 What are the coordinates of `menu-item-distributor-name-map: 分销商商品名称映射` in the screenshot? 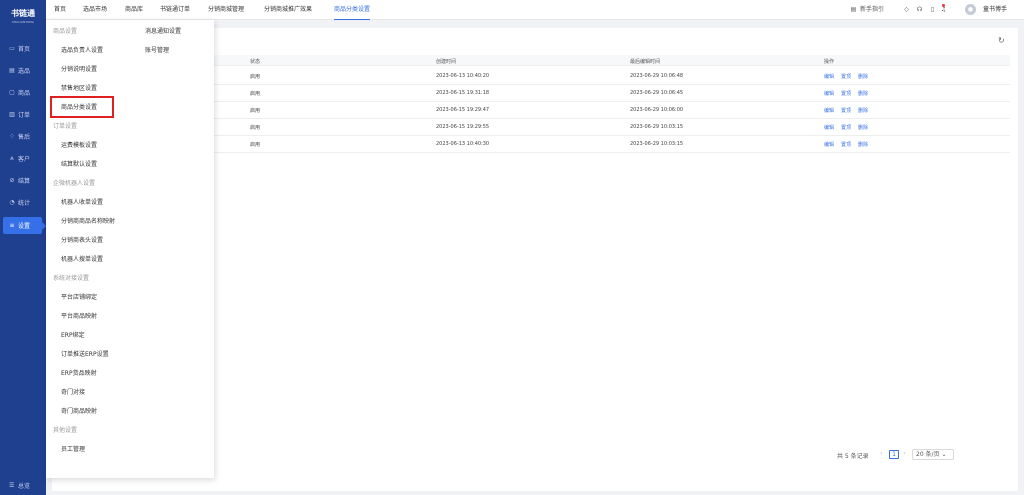 It's located at (88, 220).